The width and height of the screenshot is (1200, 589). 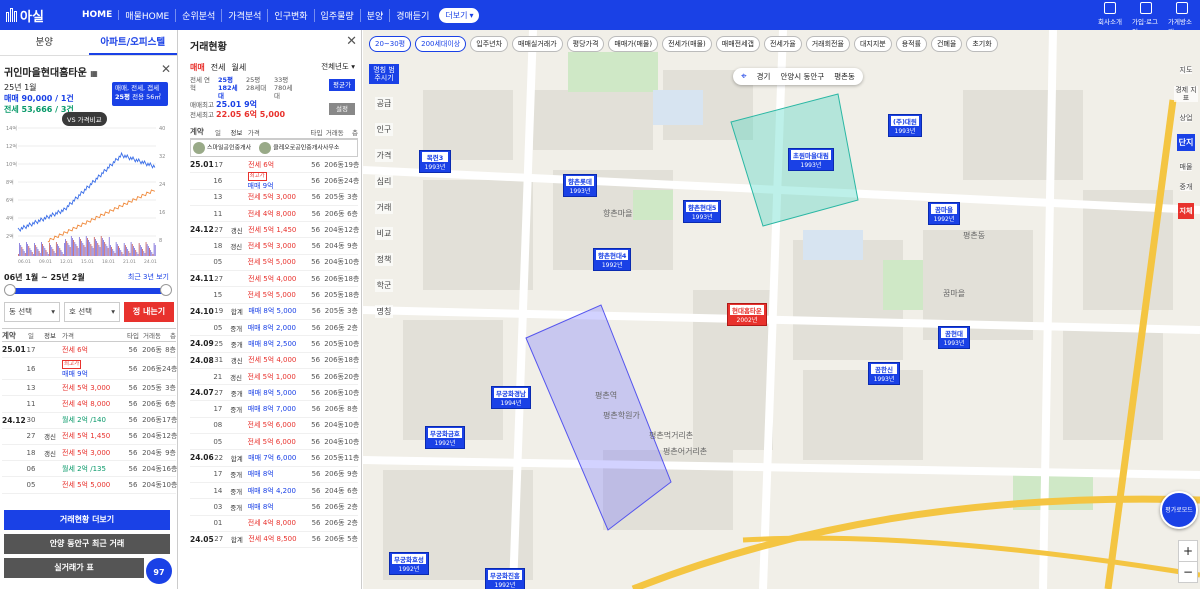 What do you see at coordinates (737, 44) in the screenshot?
I see `filter-chip-7: 매매전세갭` at bounding box center [737, 44].